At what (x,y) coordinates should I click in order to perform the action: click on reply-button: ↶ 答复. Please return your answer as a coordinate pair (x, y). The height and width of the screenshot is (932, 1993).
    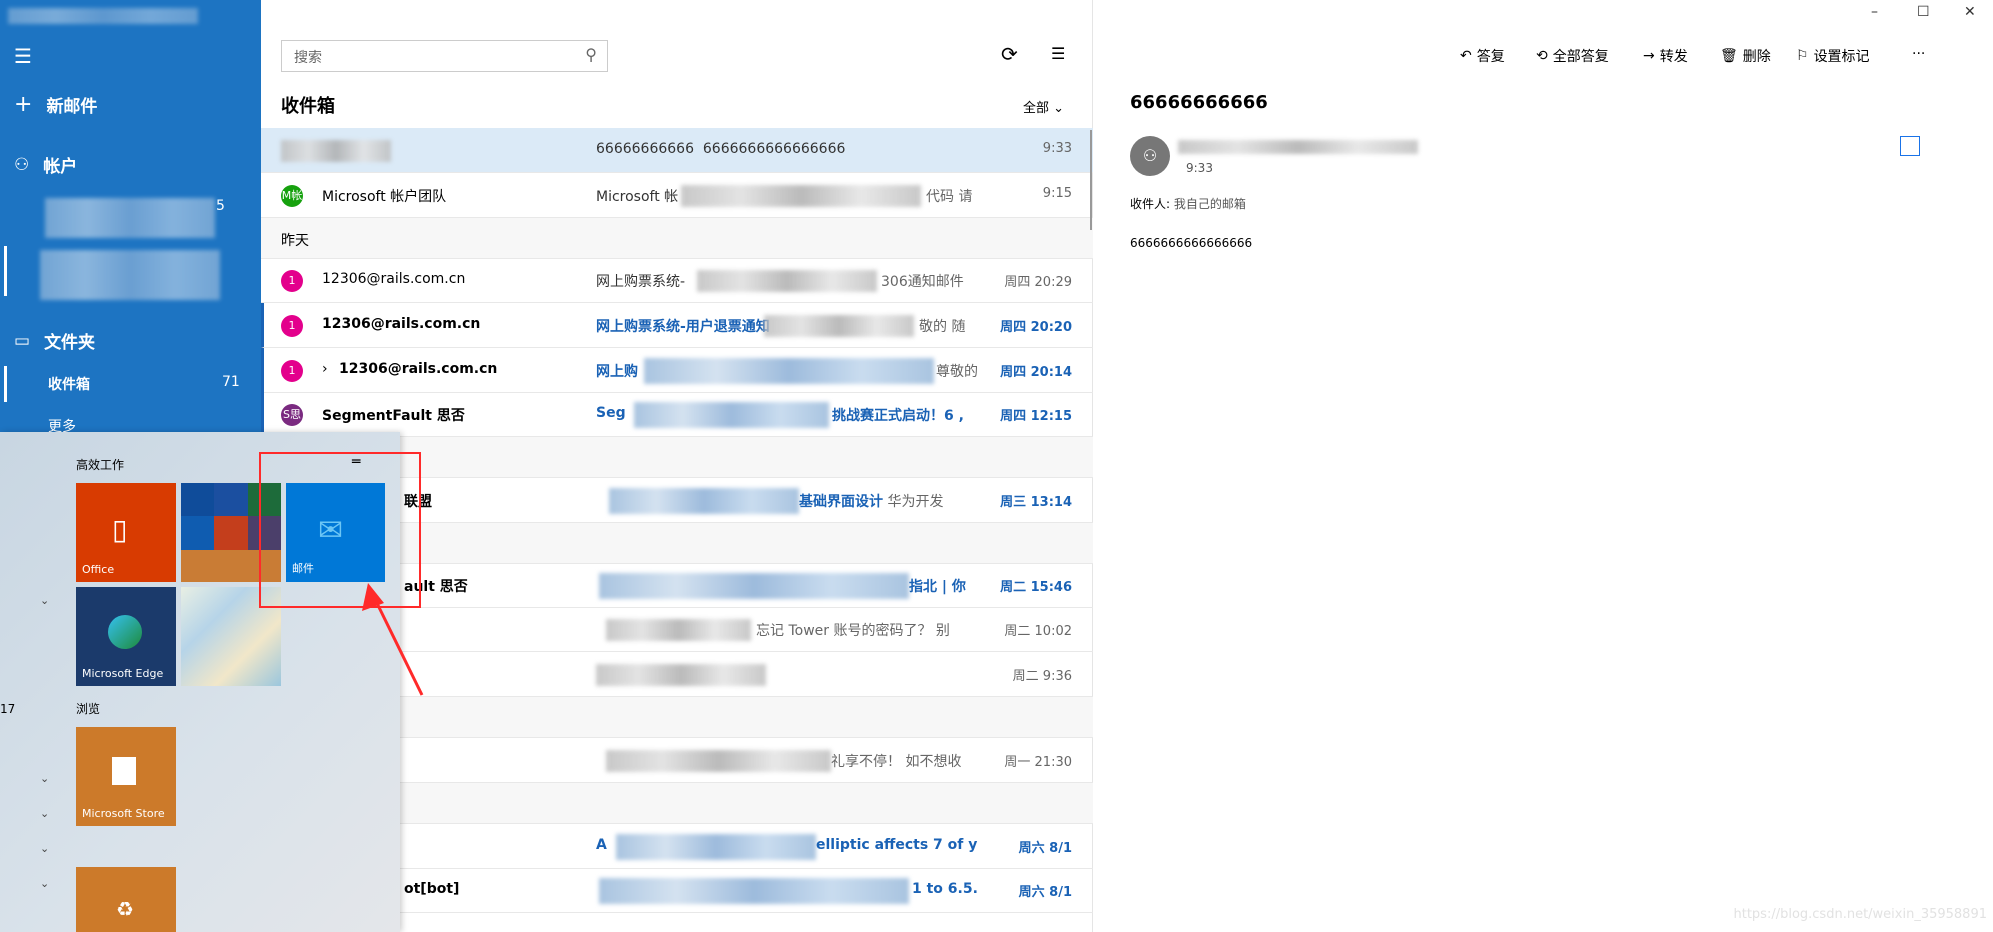
    Looking at the image, I should click on (1482, 56).